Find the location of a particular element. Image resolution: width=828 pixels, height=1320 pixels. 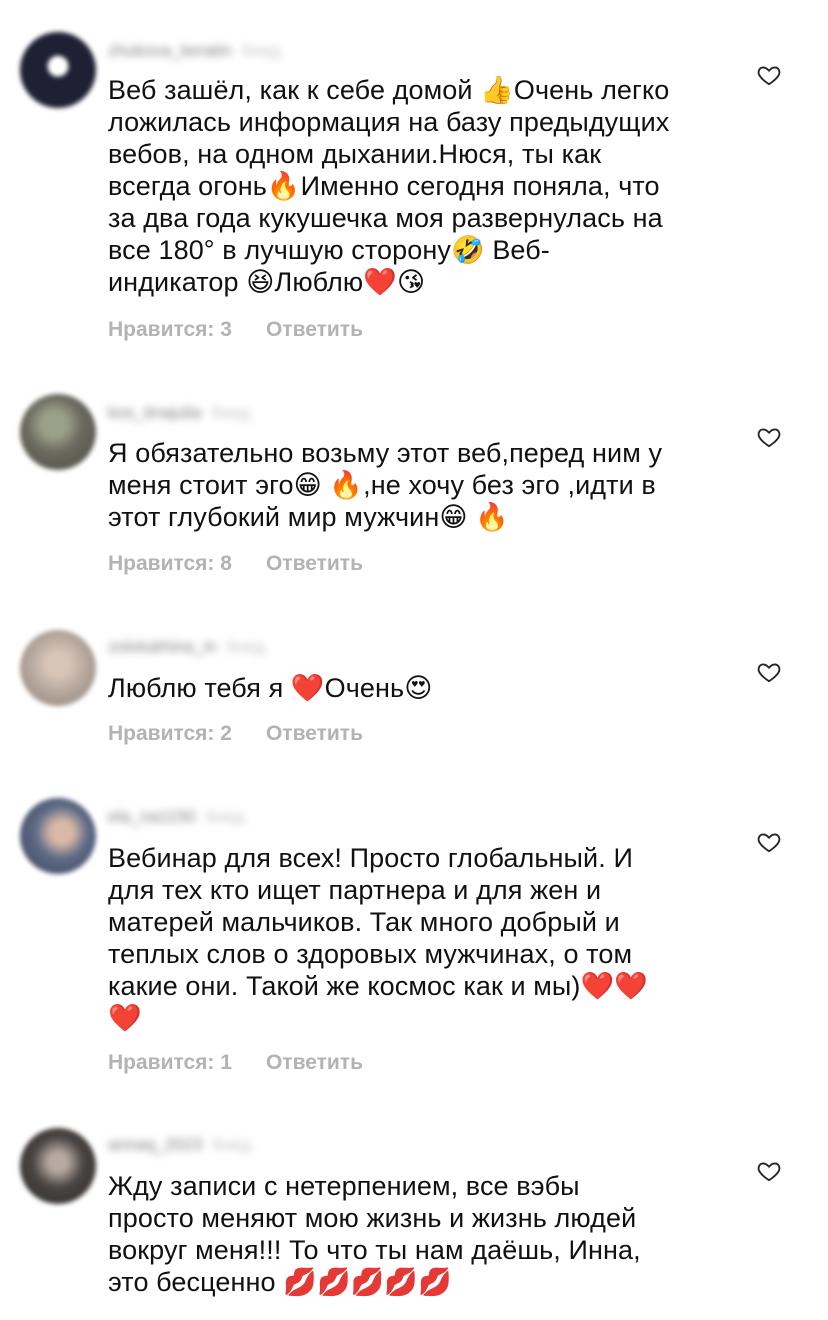

likes-count: Нравится: 3 is located at coordinates (170, 329).